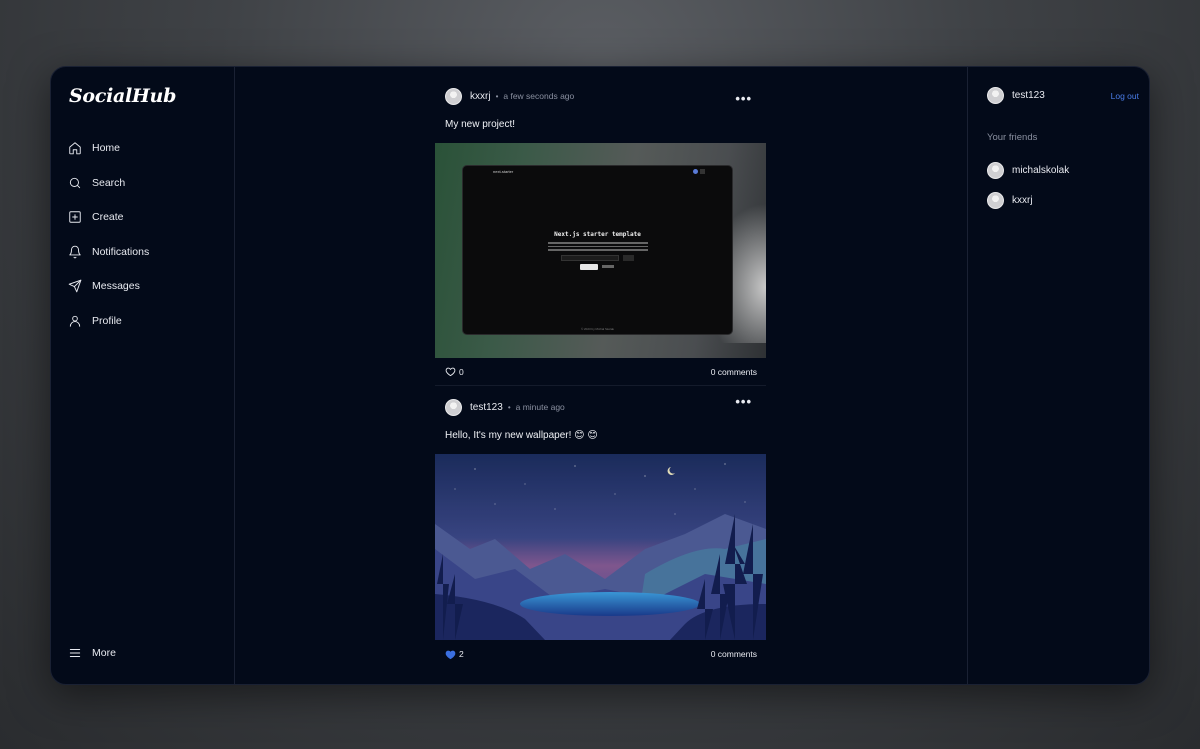 This screenshot has width=1200, height=749. I want to click on window-paragraph, so click(598, 247).